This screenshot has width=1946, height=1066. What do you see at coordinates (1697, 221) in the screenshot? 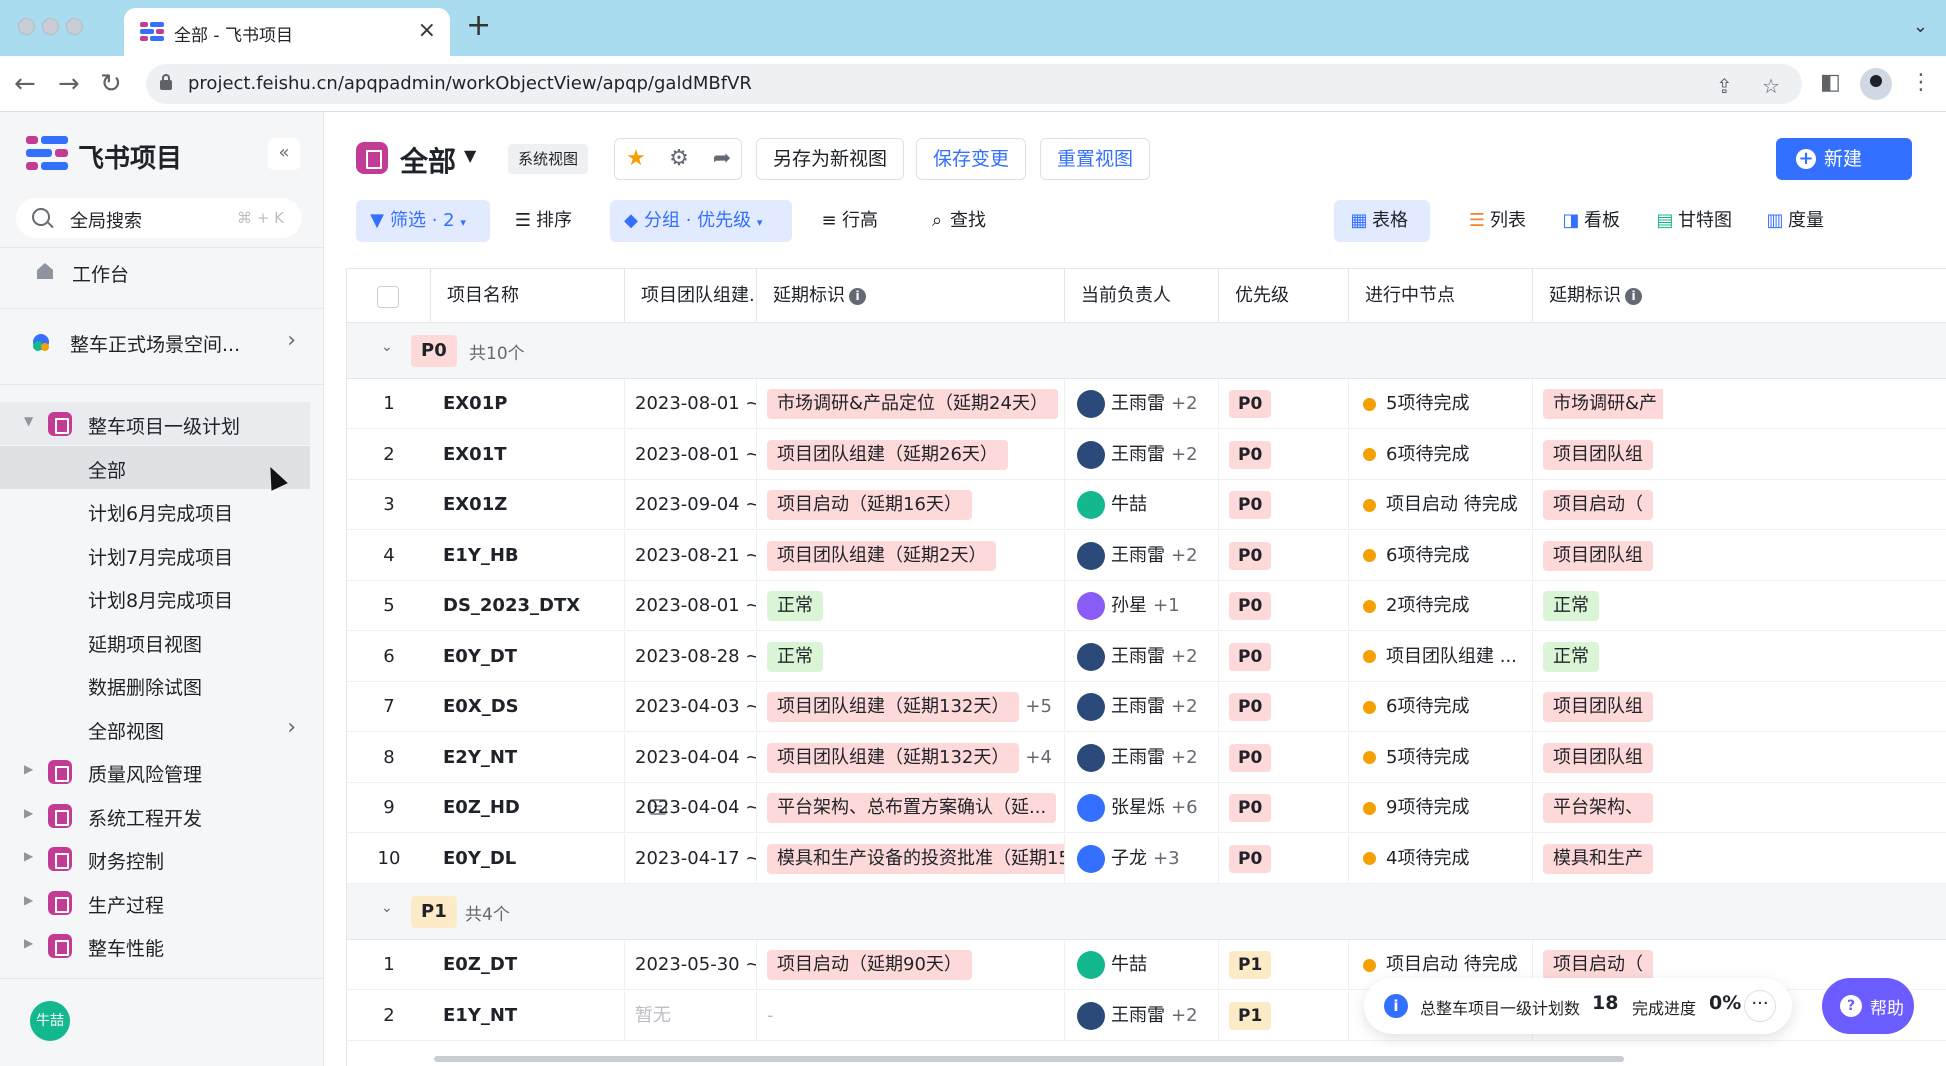
I see `view-tab-gantt: ▤ 甘特图` at bounding box center [1697, 221].